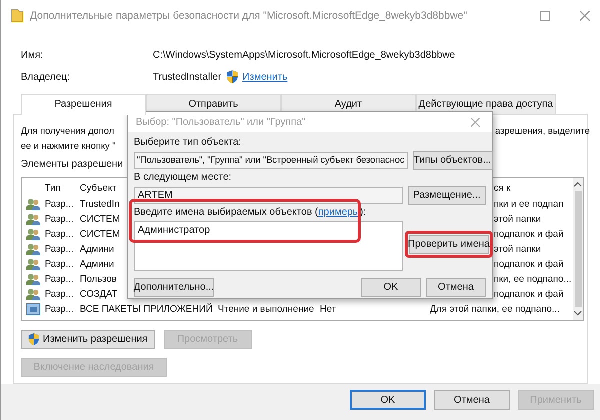 Image resolution: width=600 pixels, height=420 pixels. I want to click on entries-label: Элементы разрешени, so click(72, 164).